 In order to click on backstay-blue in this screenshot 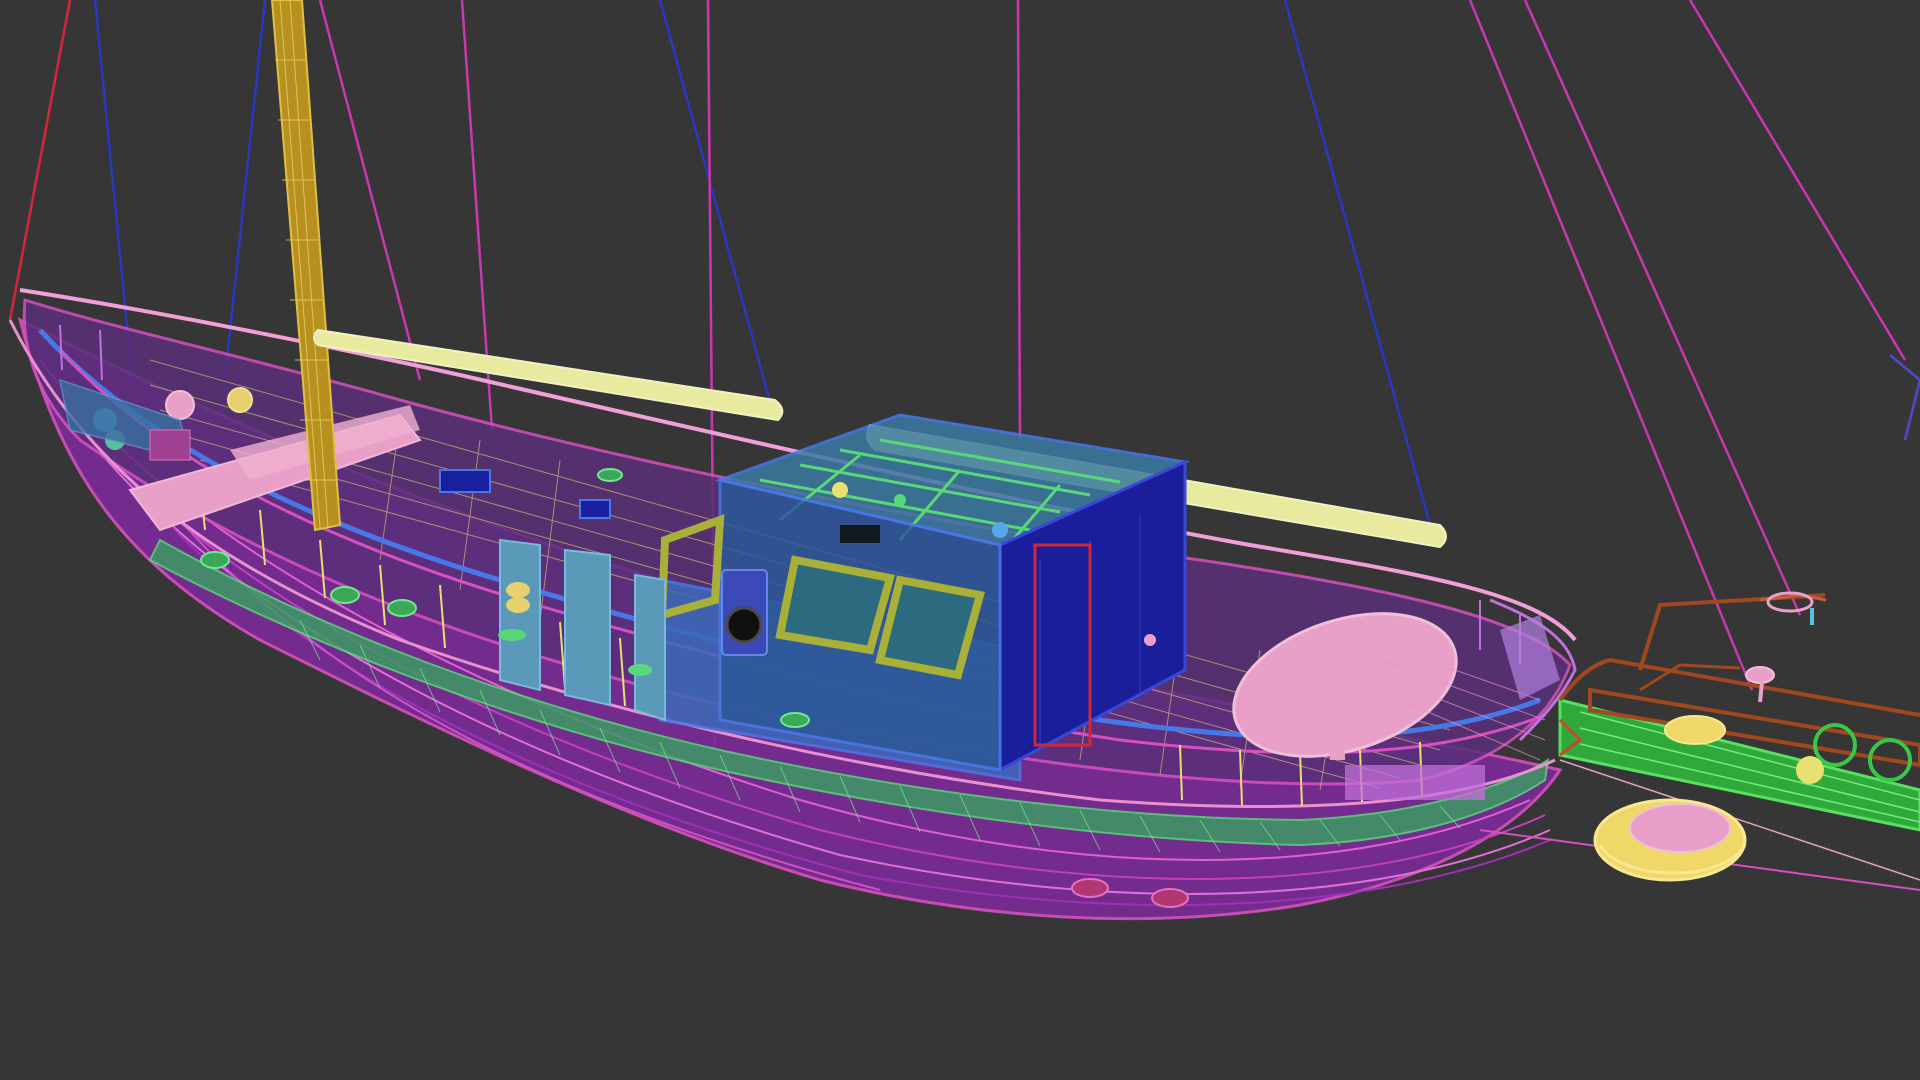, I will do `click(1357, 263)`.